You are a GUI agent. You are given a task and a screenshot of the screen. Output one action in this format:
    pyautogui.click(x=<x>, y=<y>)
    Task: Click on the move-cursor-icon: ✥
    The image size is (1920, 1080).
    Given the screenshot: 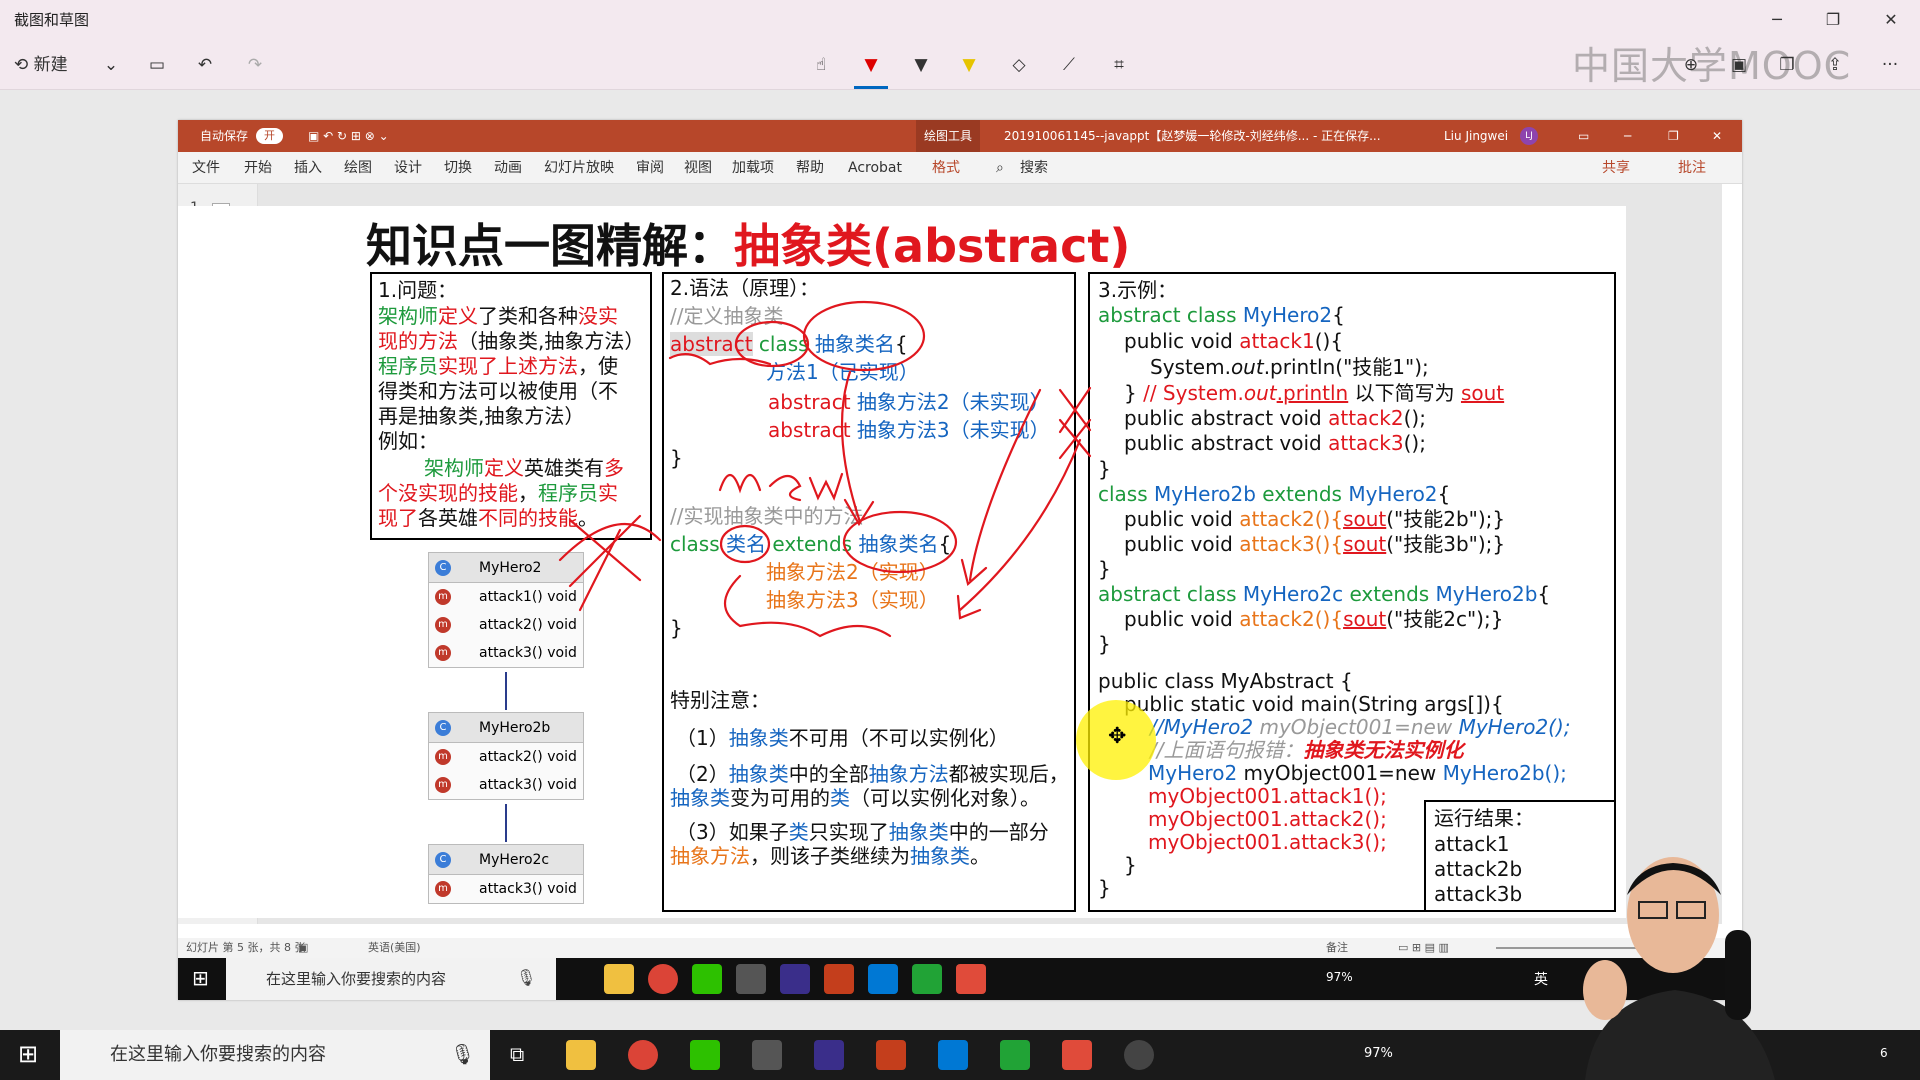 What is the action you would take?
    pyautogui.click(x=1117, y=736)
    